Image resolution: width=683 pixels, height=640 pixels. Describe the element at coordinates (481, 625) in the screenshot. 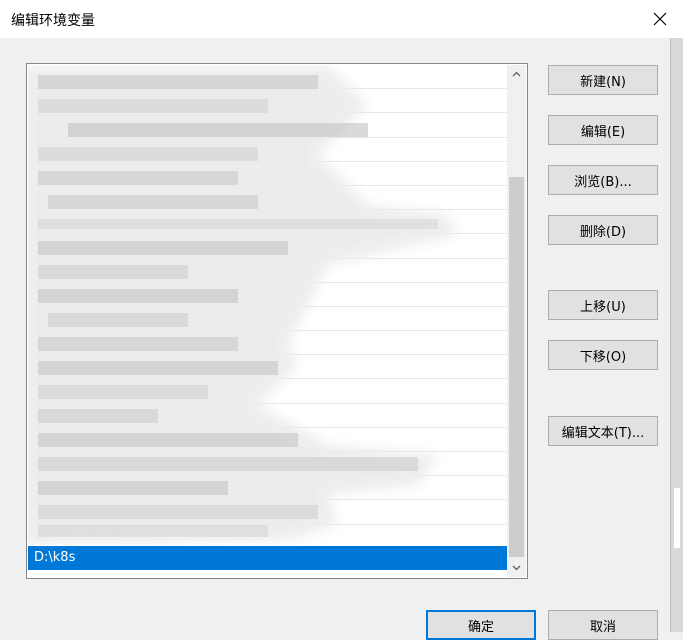

I see `ok-button: 确定` at that location.